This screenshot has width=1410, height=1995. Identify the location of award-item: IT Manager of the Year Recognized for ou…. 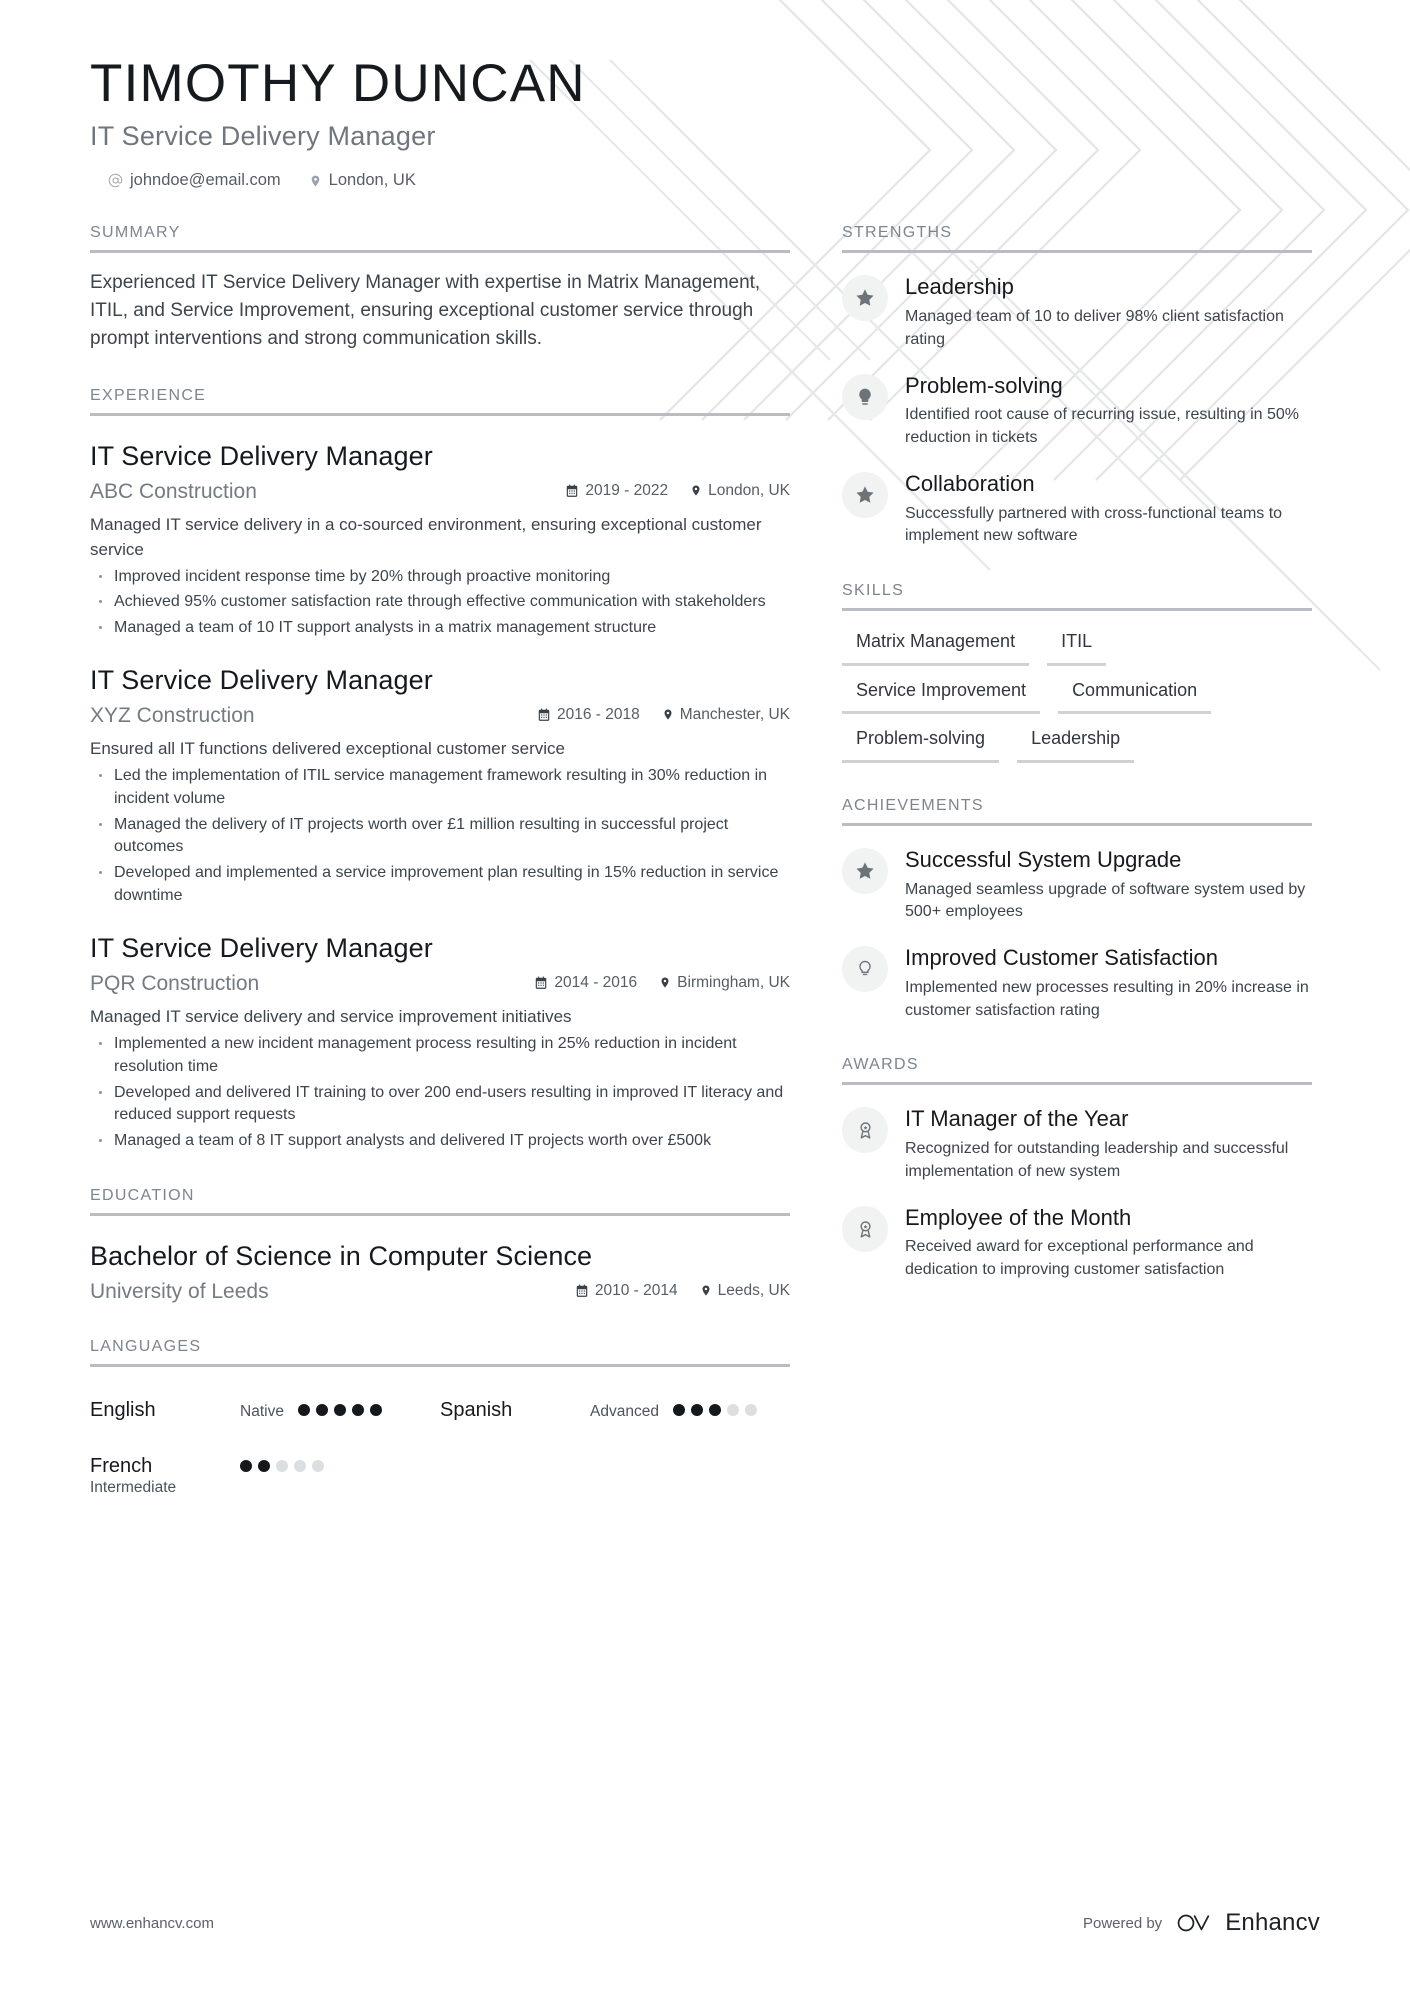
(1077, 1144).